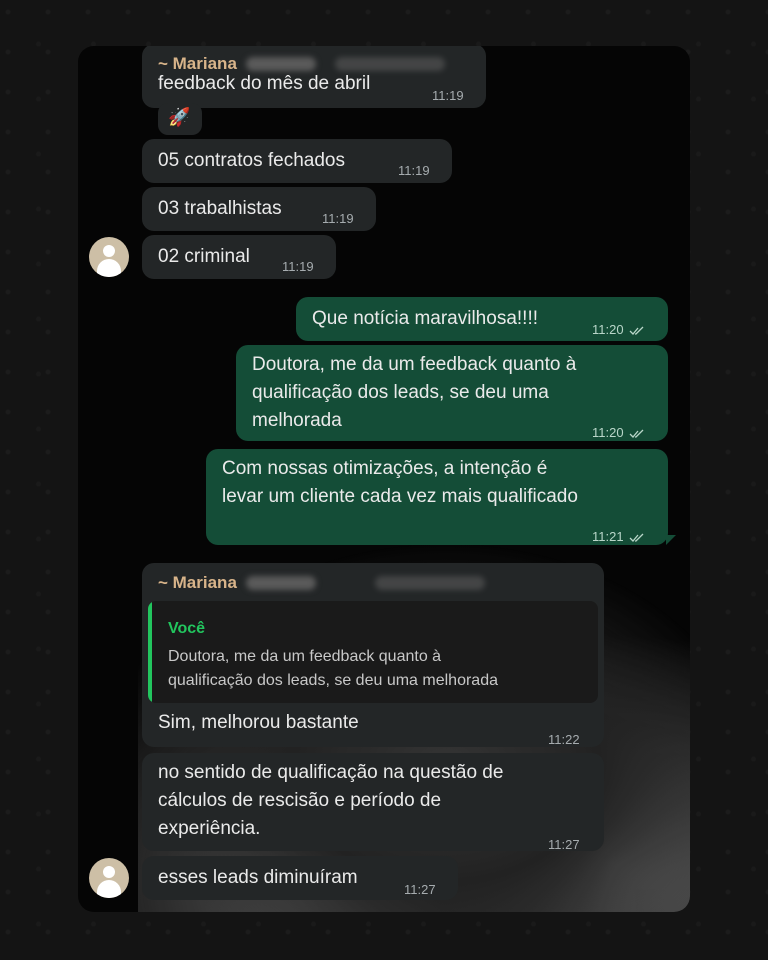  What do you see at coordinates (400, 392) in the screenshot?
I see `message-text-line: qualificação dos leads, se deu uma` at bounding box center [400, 392].